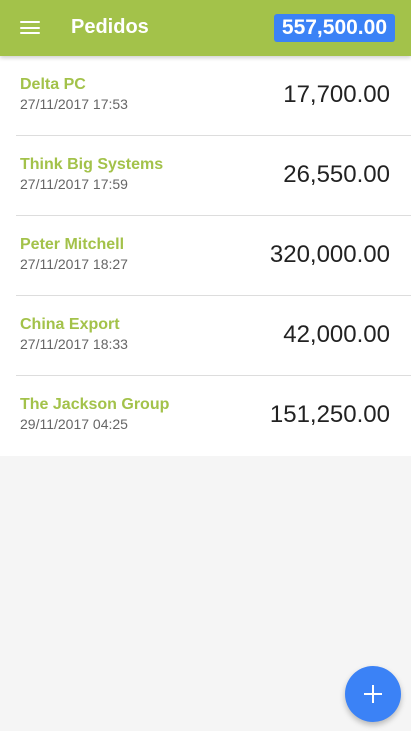  I want to click on customer-name: China Export, so click(70, 324).